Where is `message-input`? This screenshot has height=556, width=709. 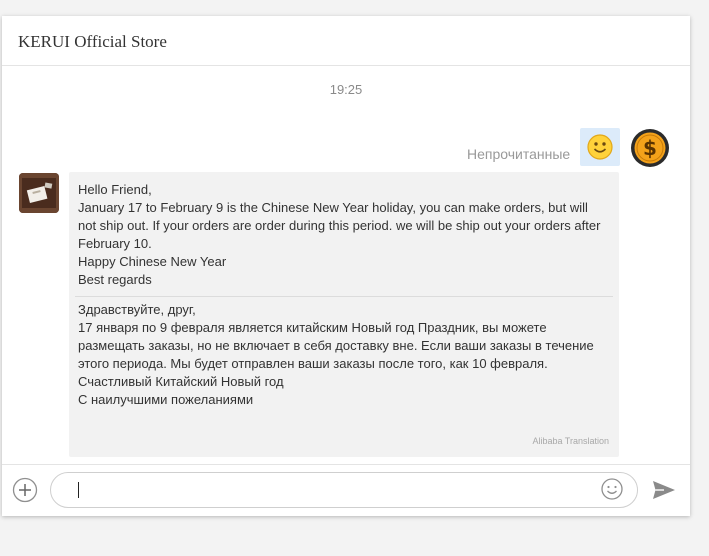
message-input is located at coordinates (344, 490).